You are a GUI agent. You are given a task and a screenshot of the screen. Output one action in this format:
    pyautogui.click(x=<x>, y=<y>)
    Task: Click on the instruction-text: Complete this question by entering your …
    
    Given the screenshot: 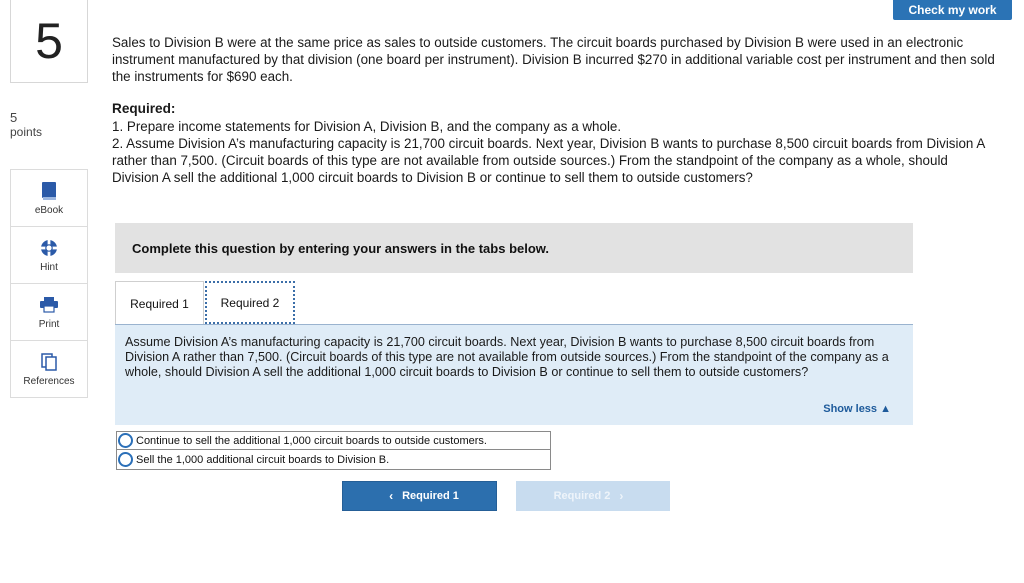 What is the action you would take?
    pyautogui.click(x=341, y=248)
    